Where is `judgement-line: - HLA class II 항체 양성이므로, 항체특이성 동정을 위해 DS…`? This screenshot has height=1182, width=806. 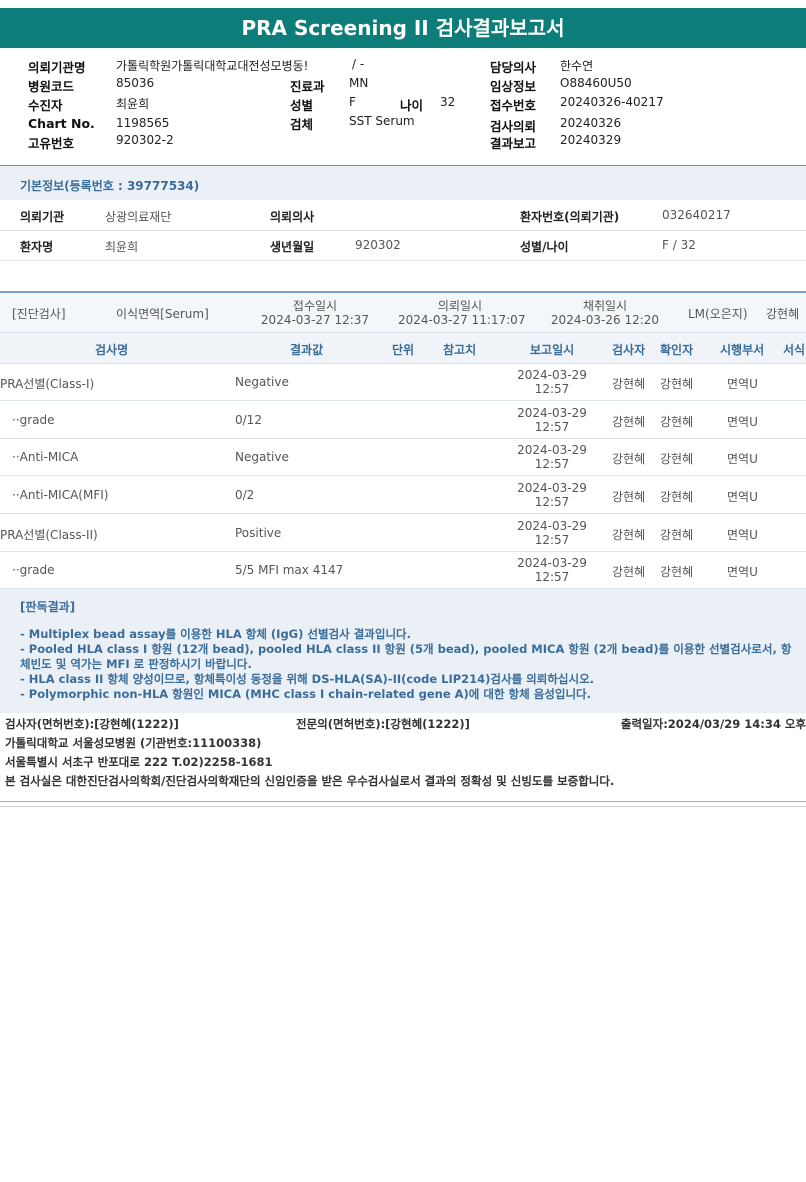 judgement-line: - HLA class II 항체 양성이므로, 항체특이성 동정을 위해 DS… is located at coordinates (307, 679).